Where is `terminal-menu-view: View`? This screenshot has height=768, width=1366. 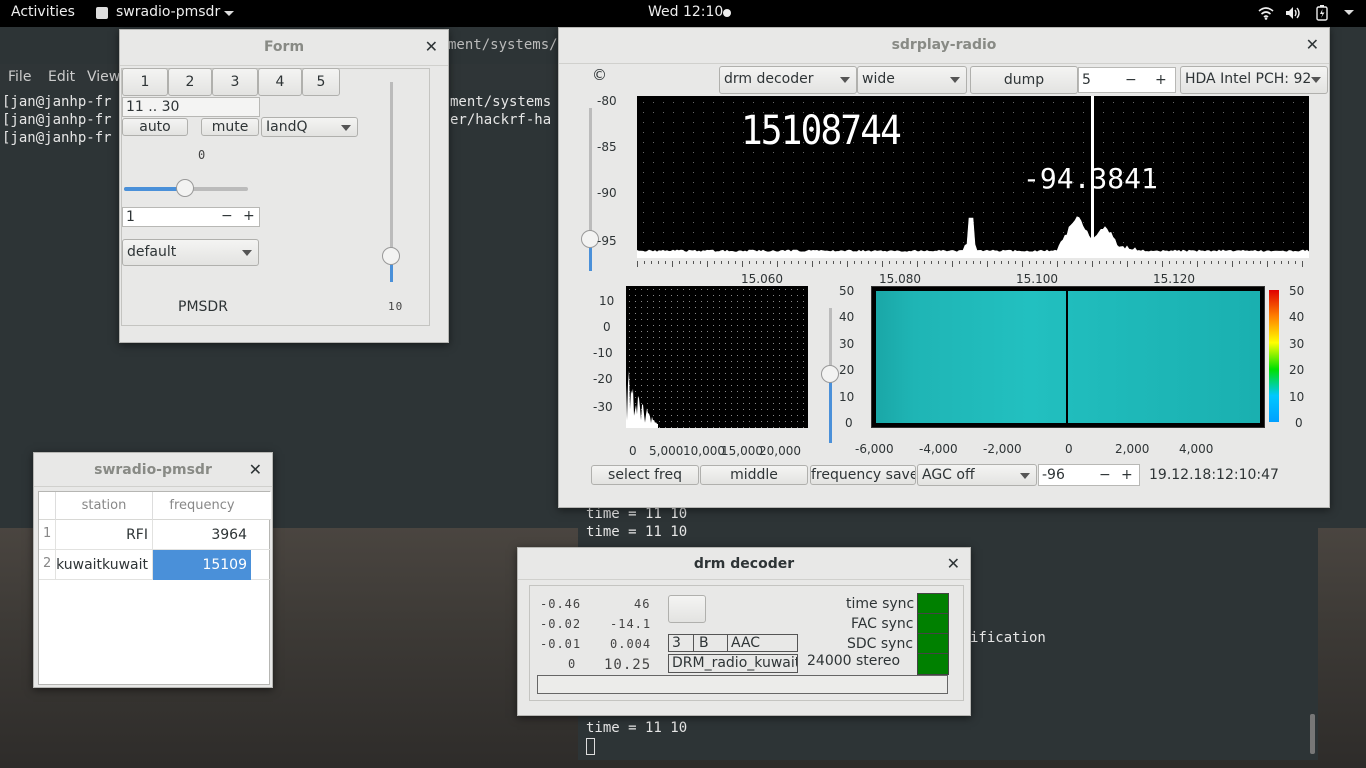
terminal-menu-view: View is located at coordinates (103, 77).